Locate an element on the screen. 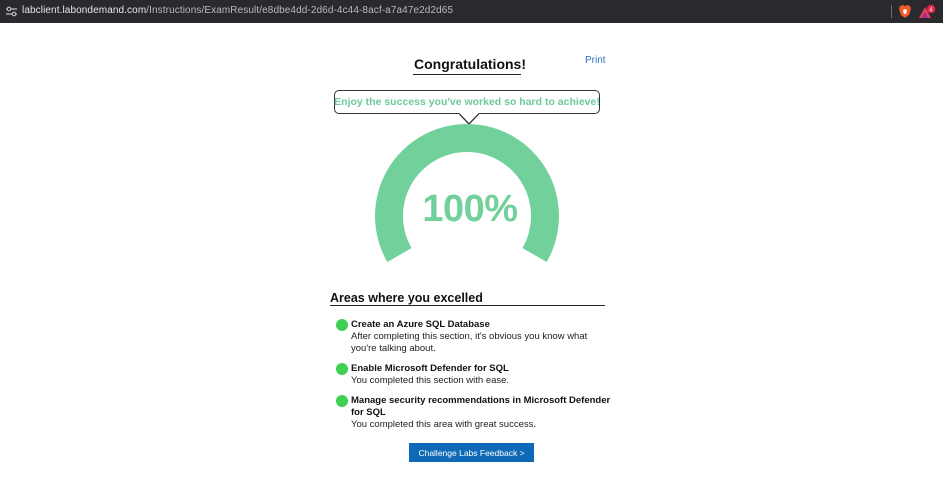 The width and height of the screenshot is (943, 480). print-link: Print is located at coordinates (595, 60).